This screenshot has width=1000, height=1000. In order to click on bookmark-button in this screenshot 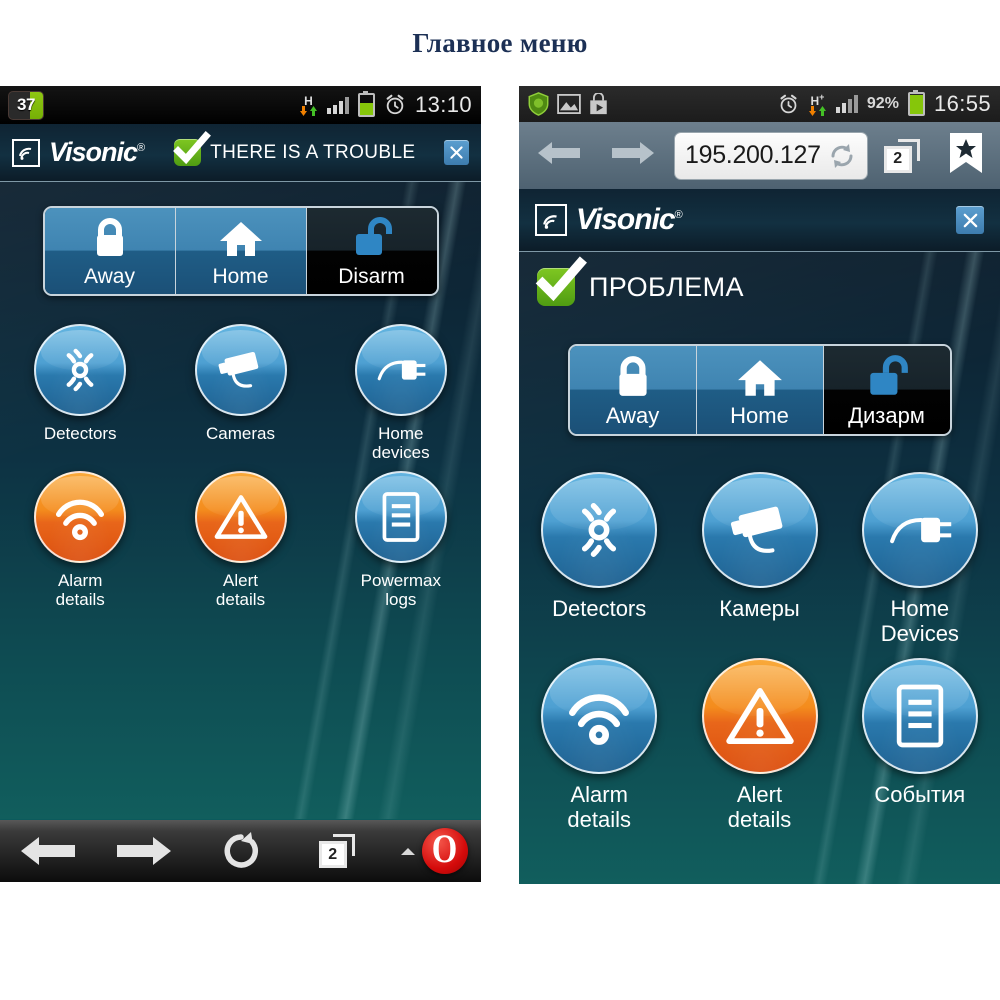, I will do `click(966, 155)`.